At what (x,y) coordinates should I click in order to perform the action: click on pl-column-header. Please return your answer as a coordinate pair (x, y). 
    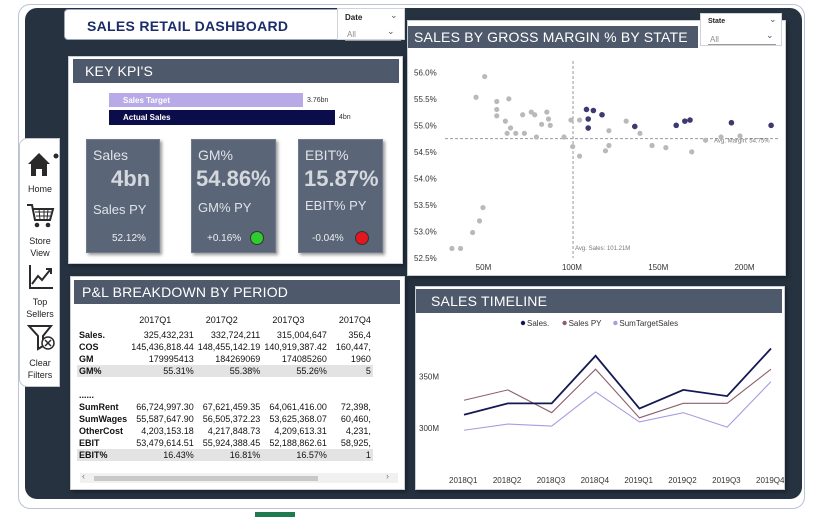
    Looking at the image, I should click on (103, 320).